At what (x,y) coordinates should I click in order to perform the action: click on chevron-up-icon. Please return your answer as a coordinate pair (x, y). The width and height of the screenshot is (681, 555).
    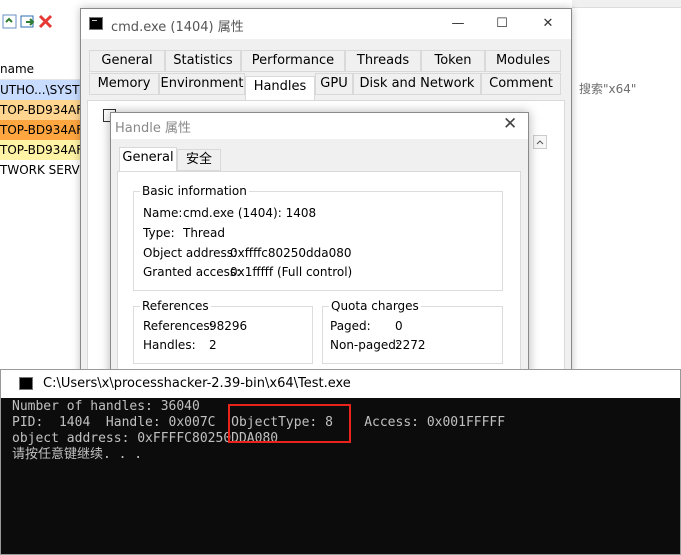
    Looking at the image, I should click on (540, 142).